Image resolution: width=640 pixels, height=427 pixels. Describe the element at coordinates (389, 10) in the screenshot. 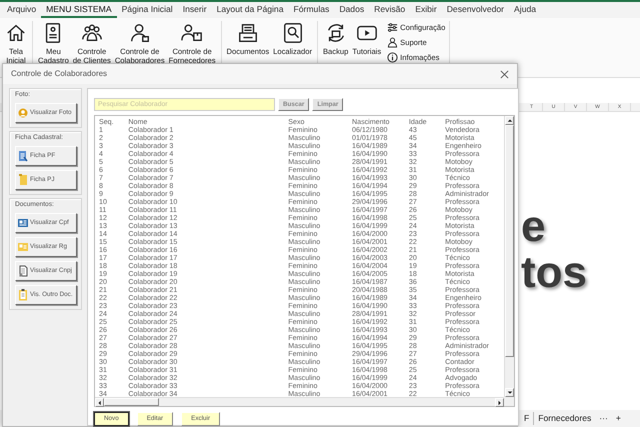

I see `menu-tab: Revisão` at that location.